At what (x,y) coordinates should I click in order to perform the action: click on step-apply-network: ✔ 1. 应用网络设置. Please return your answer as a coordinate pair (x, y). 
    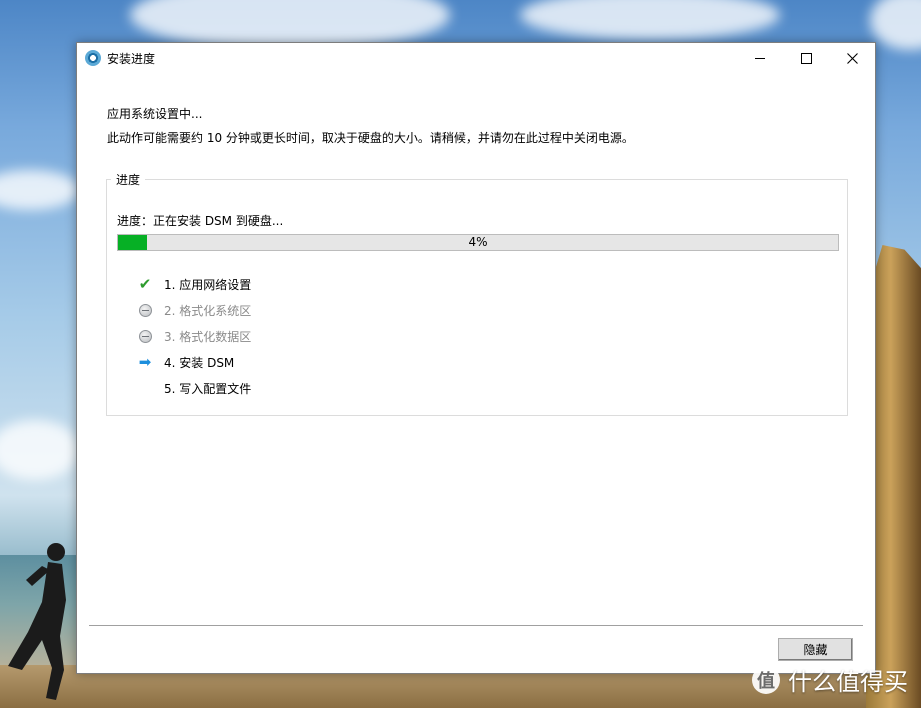
    Looking at the image, I should click on (194, 284).